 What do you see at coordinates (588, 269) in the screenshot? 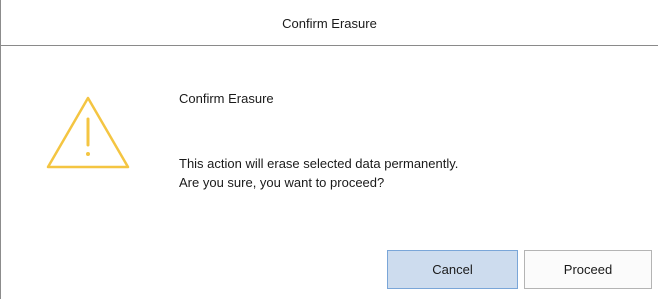
I see `proceed-button: Proceed` at bounding box center [588, 269].